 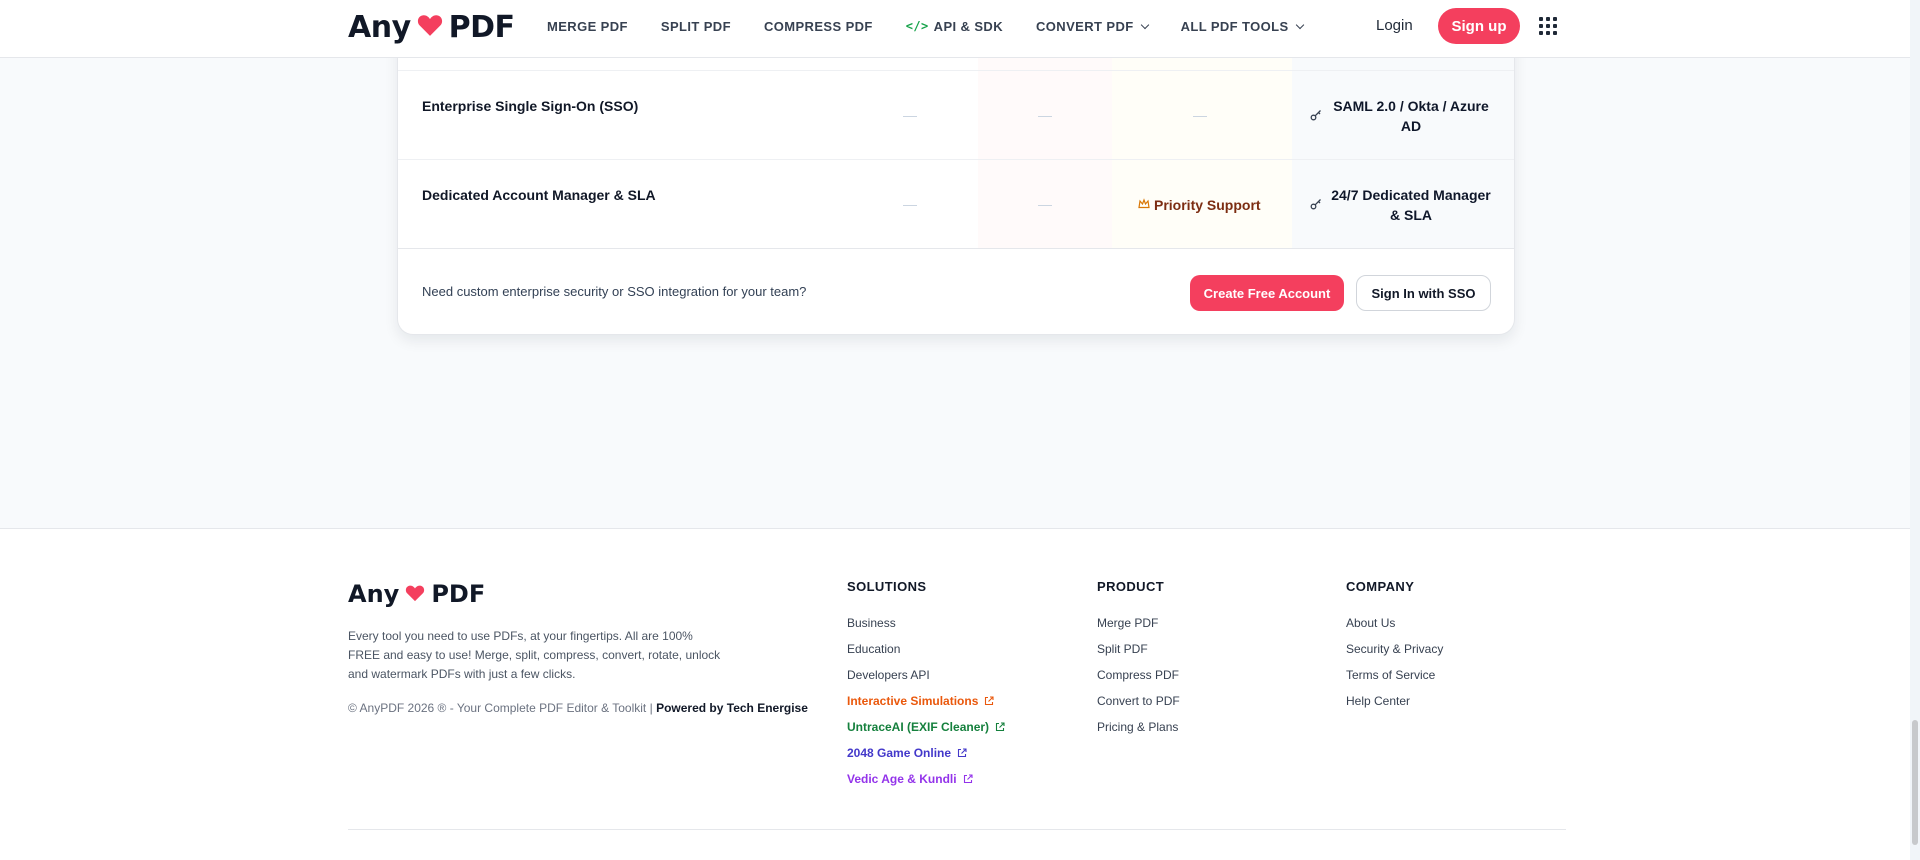 What do you see at coordinates (1138, 727) in the screenshot?
I see `footer-link-pricing-plans: Pricing & Plans` at bounding box center [1138, 727].